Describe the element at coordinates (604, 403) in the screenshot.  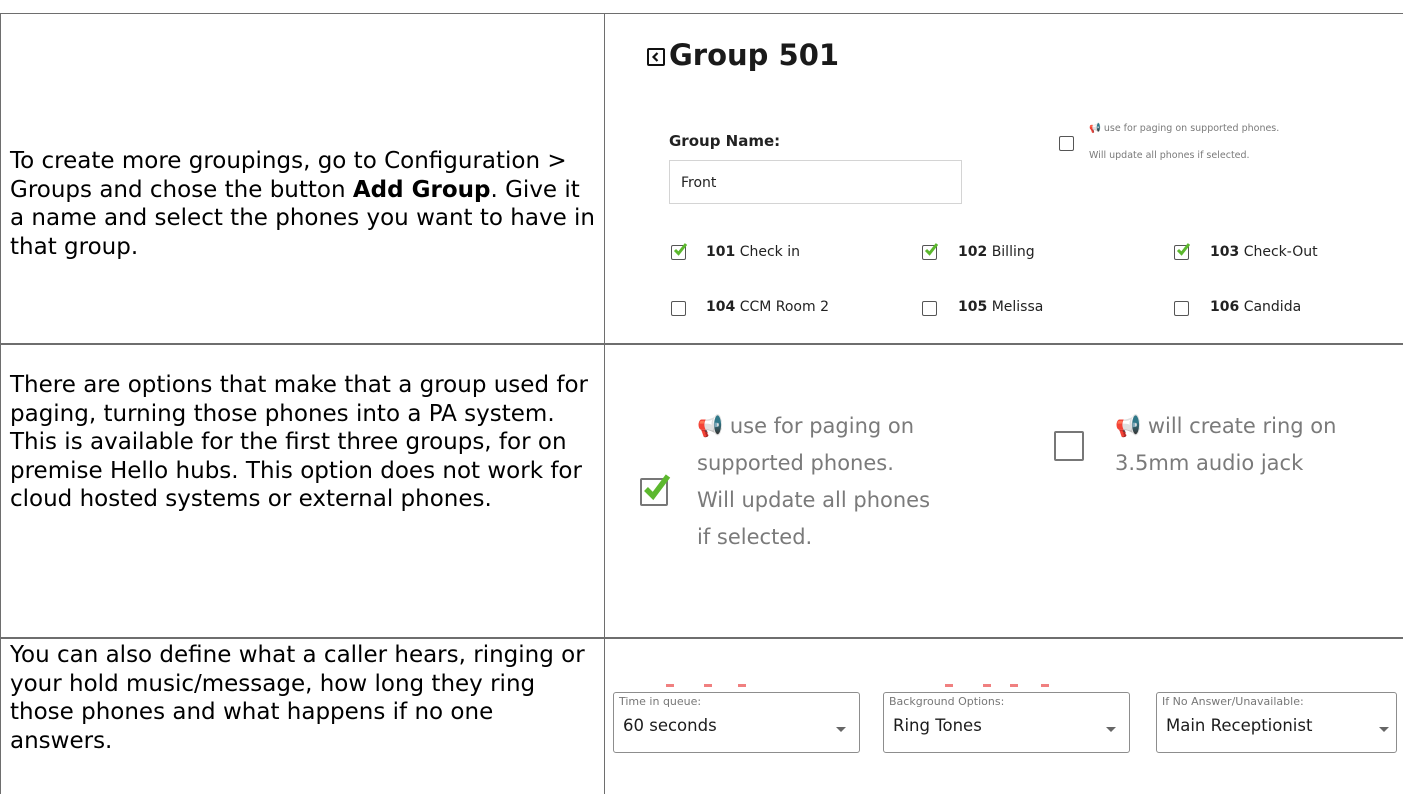
I see `table-column-divider` at that location.